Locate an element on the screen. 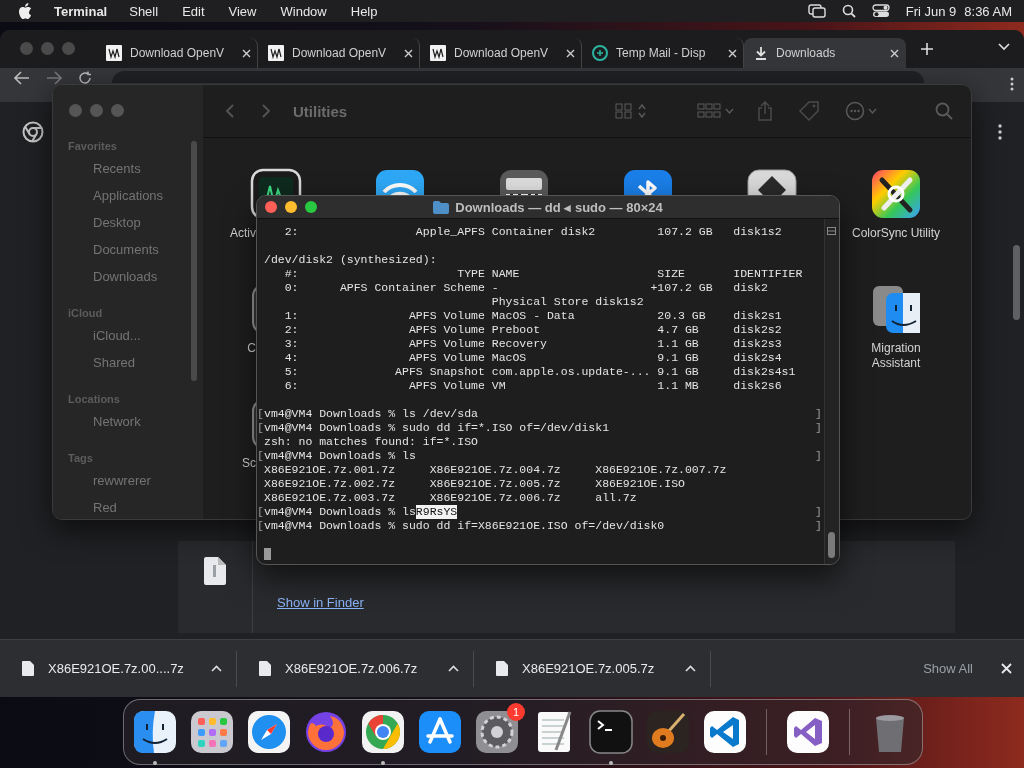  more-options-icon is located at coordinates (862, 111).